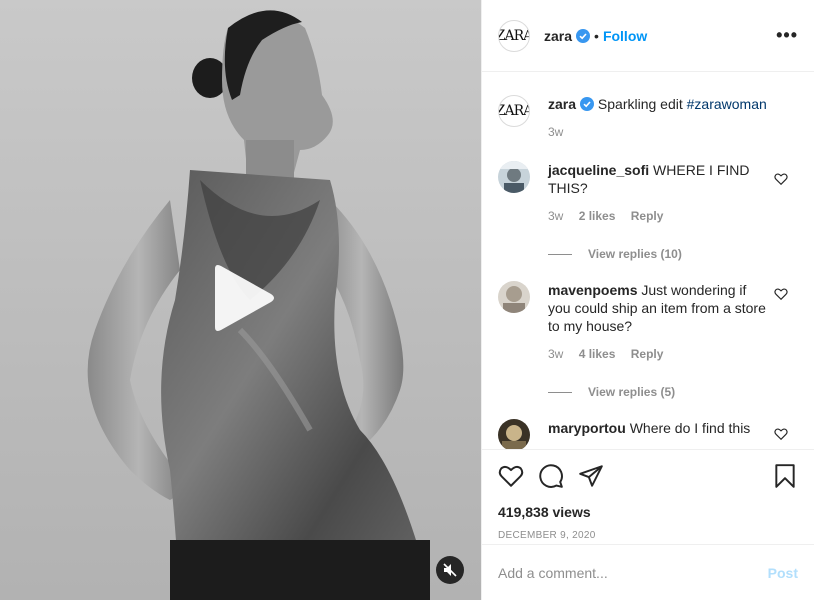  I want to click on bookmark-icon, so click(785, 476).